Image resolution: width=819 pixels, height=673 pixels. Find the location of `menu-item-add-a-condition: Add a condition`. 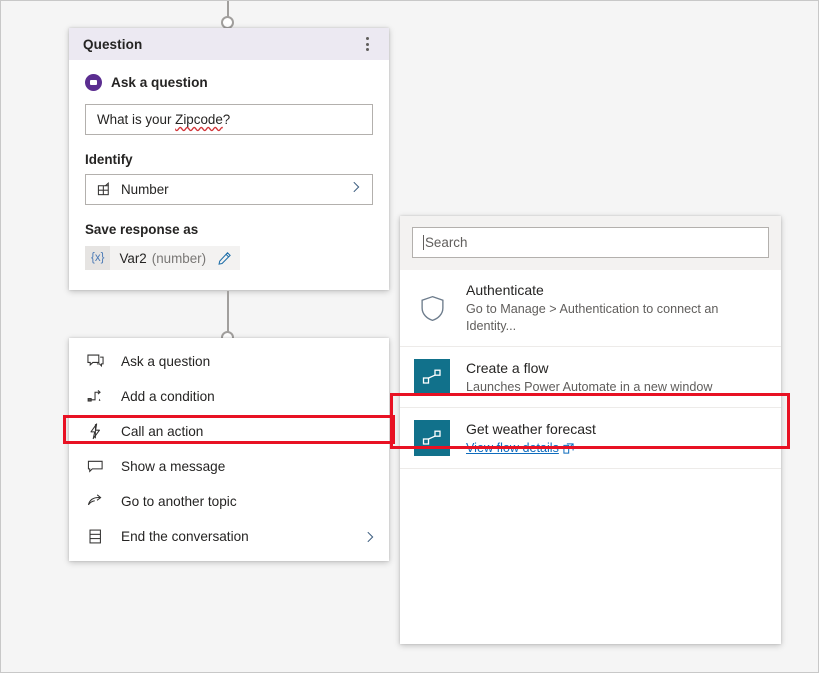

menu-item-add-a-condition: Add a condition is located at coordinates (229, 396).